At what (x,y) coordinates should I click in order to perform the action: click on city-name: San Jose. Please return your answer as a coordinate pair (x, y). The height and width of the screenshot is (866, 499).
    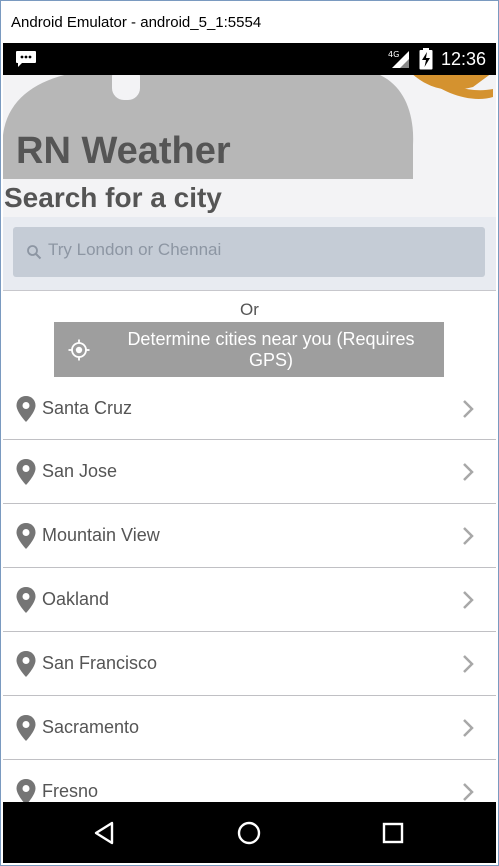
    Looking at the image, I should click on (80, 471).